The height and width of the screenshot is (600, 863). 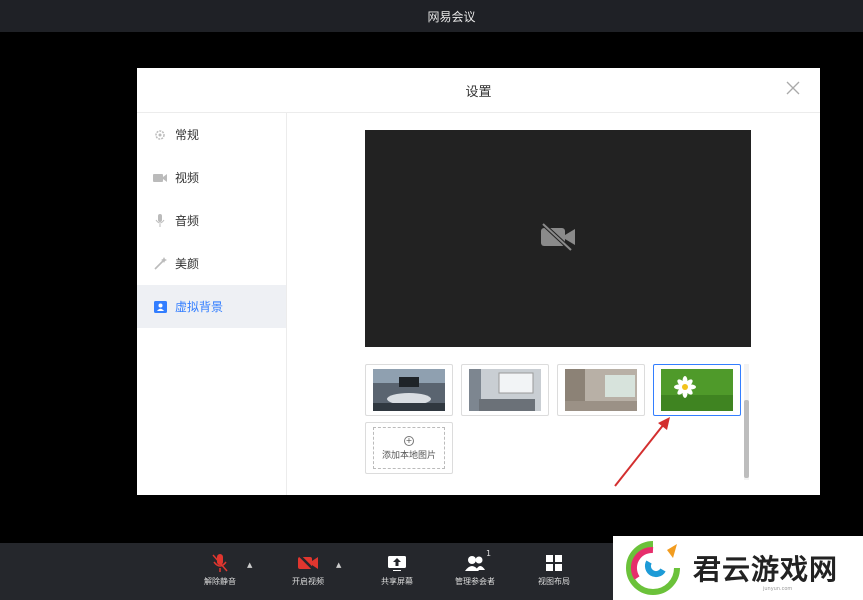 I want to click on dialog-title: 设置, so click(x=478, y=92).